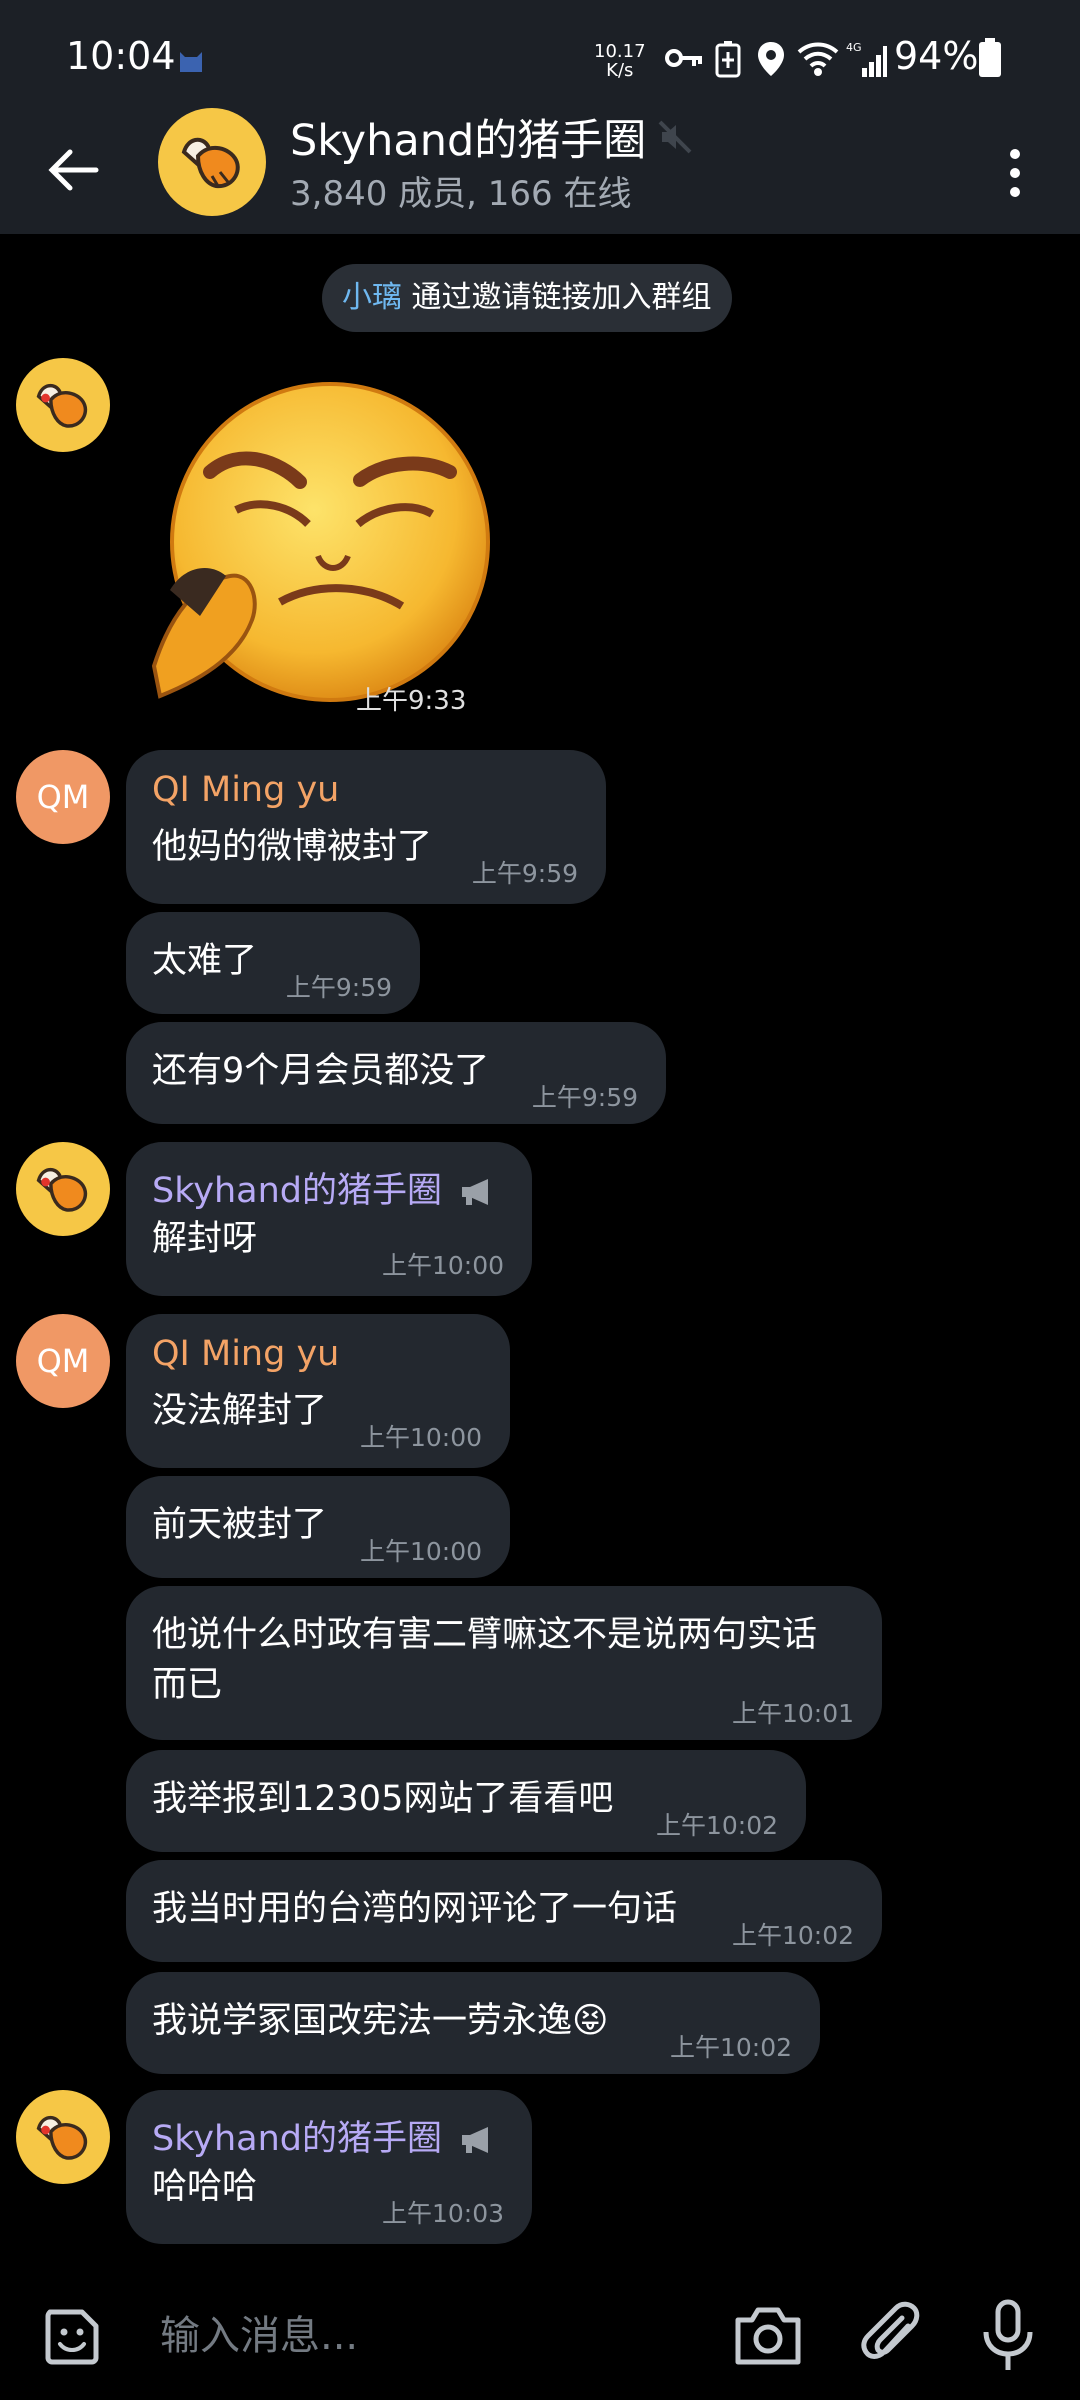  I want to click on cat-notification-icon, so click(191, 62).